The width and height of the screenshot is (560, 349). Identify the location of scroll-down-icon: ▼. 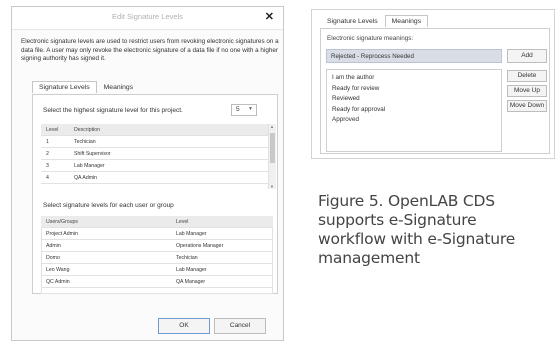
(272, 186).